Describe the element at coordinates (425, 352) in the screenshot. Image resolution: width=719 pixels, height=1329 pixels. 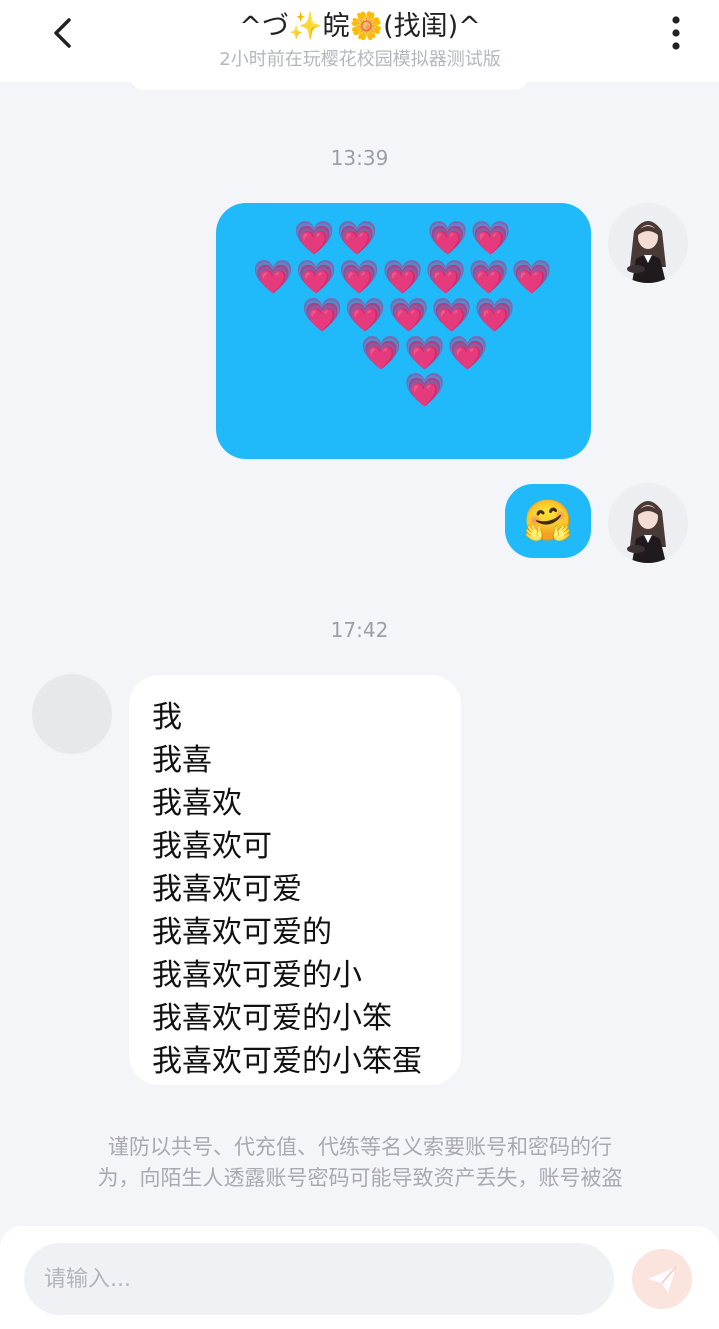
I see `heart-row: 💗💗💗` at that location.